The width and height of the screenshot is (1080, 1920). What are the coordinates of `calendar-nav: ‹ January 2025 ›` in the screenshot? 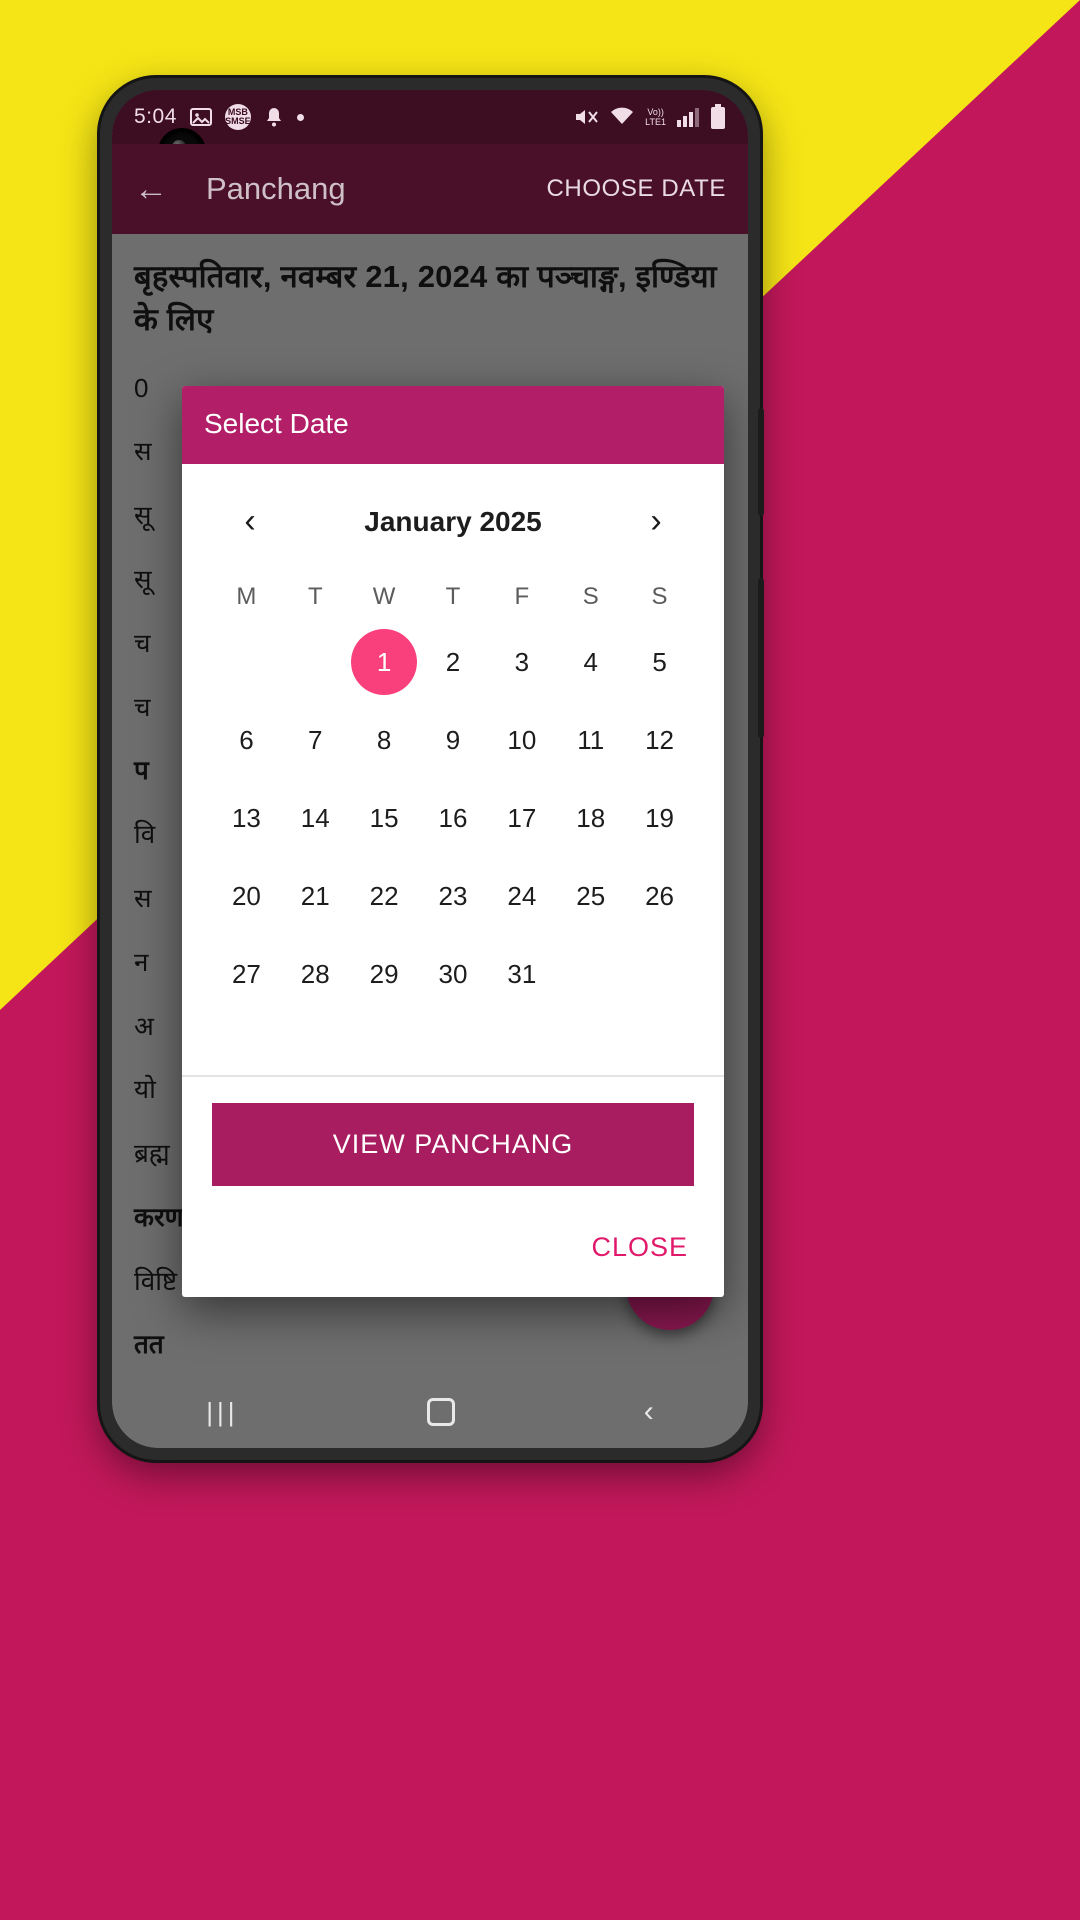 It's located at (453, 517).